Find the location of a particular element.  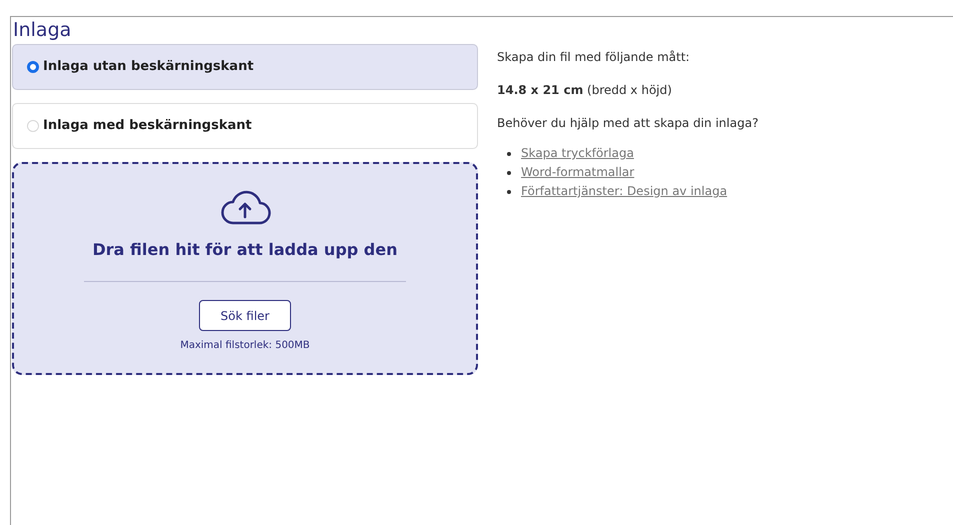

help-link: Författartjänster: Design av inlaga is located at coordinates (624, 191).